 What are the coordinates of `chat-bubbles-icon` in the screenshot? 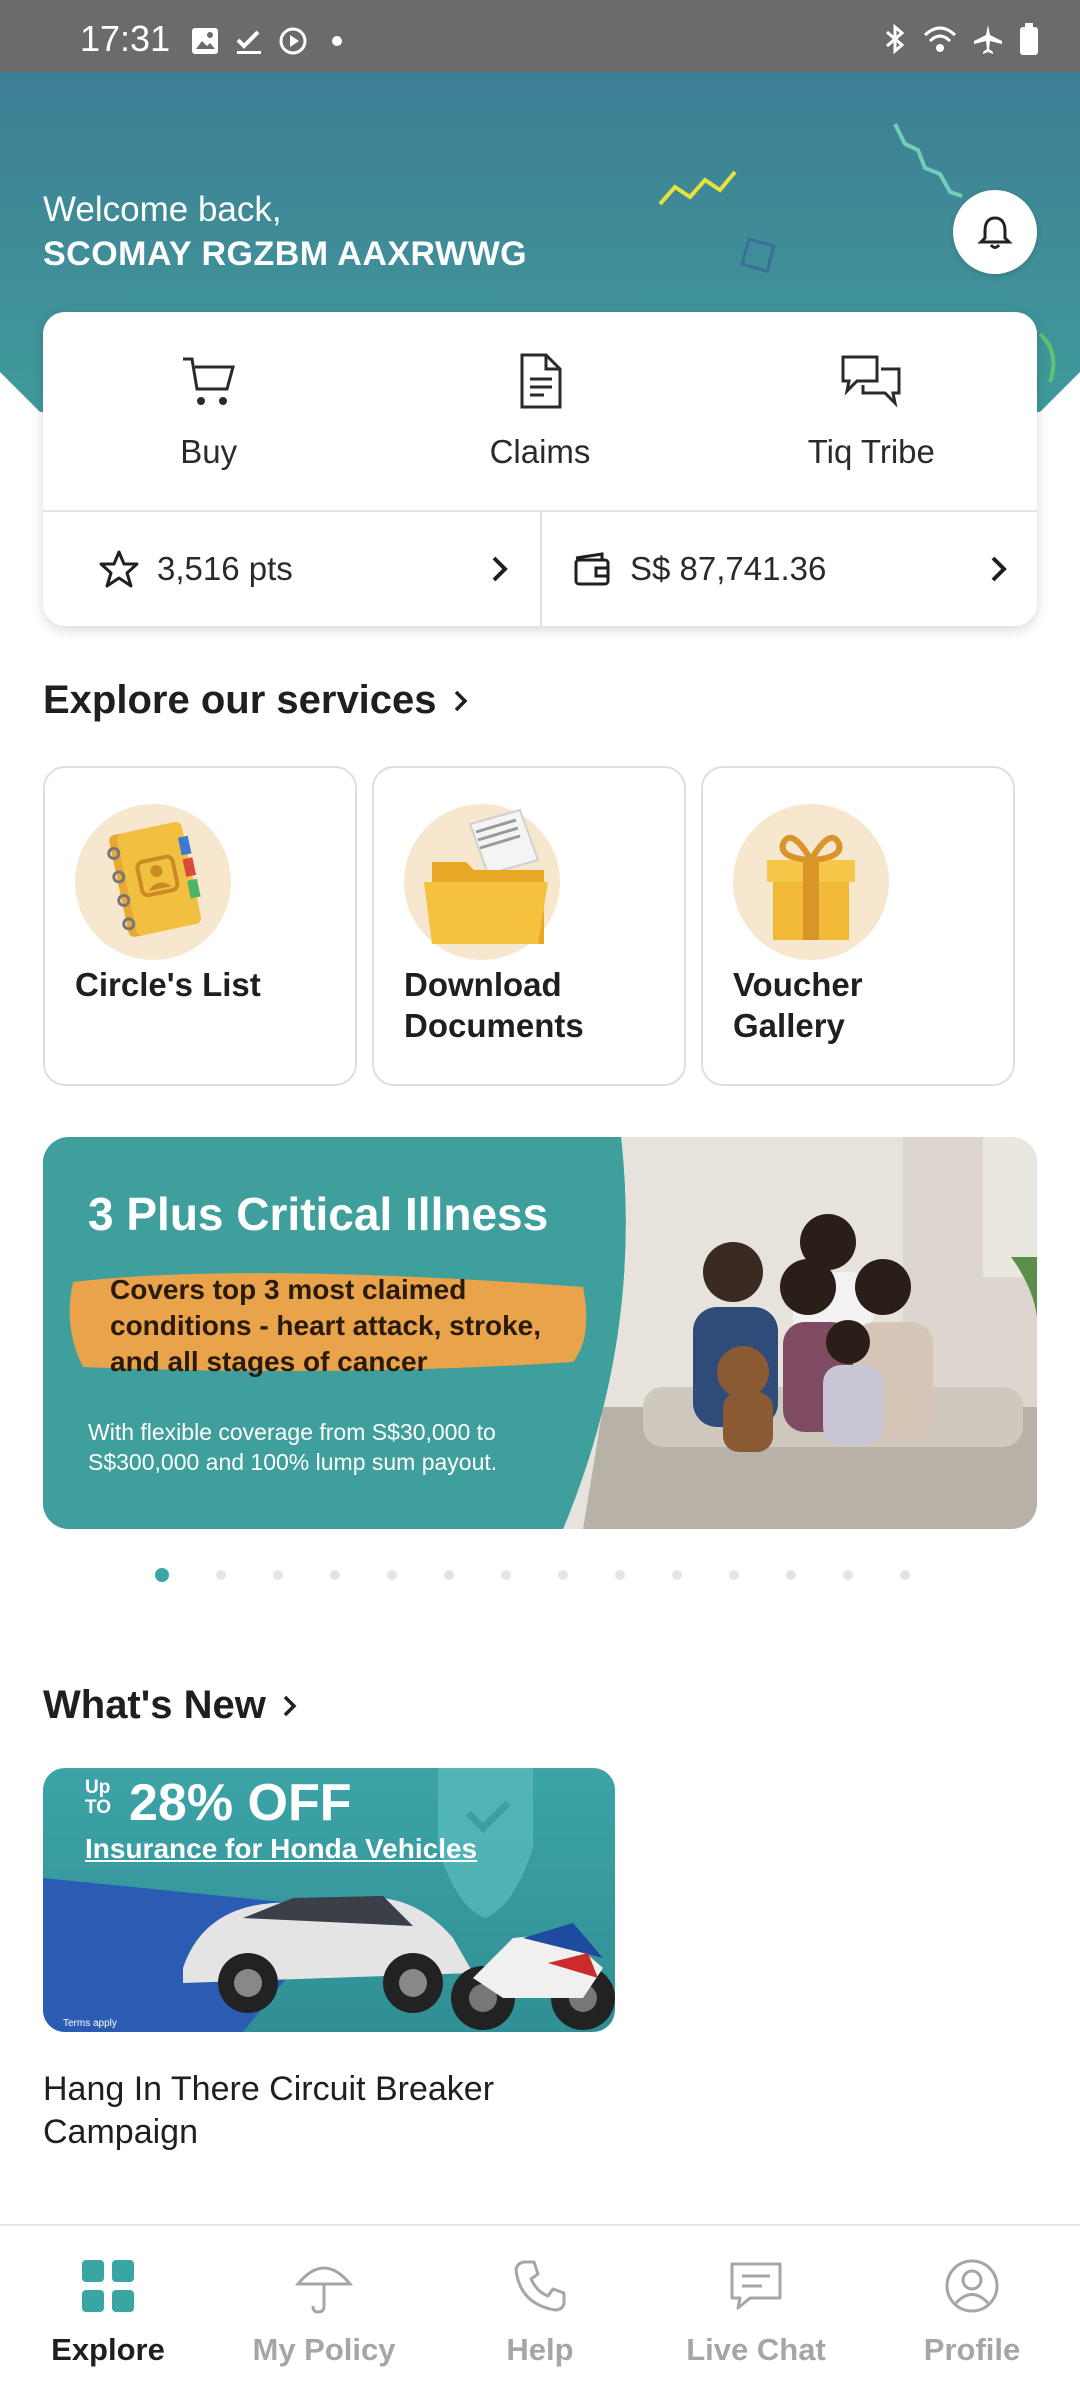 It's located at (871, 381).